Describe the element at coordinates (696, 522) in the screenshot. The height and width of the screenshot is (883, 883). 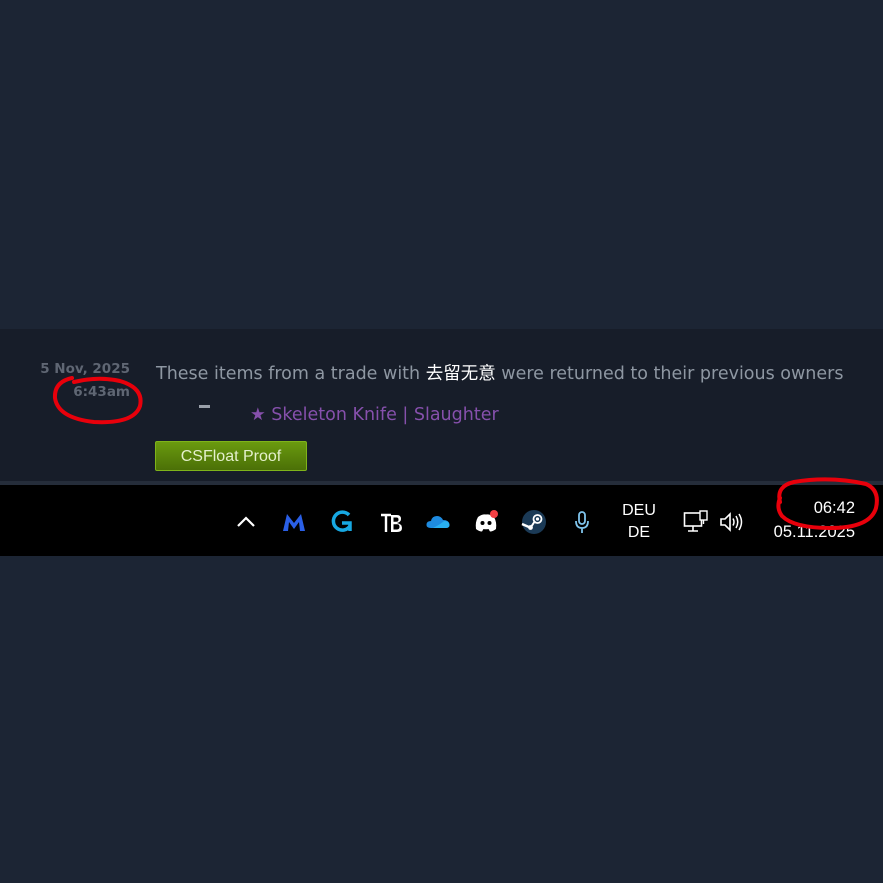
I see `network-icon` at that location.